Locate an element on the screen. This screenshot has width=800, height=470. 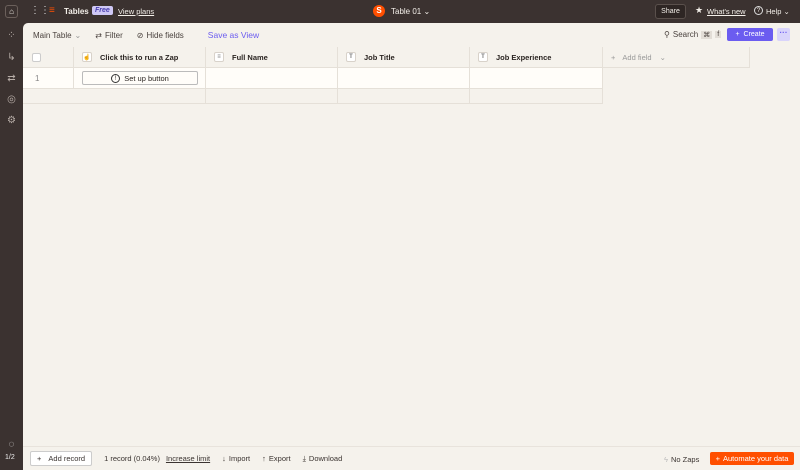
help-label: Help is located at coordinates (774, 11).